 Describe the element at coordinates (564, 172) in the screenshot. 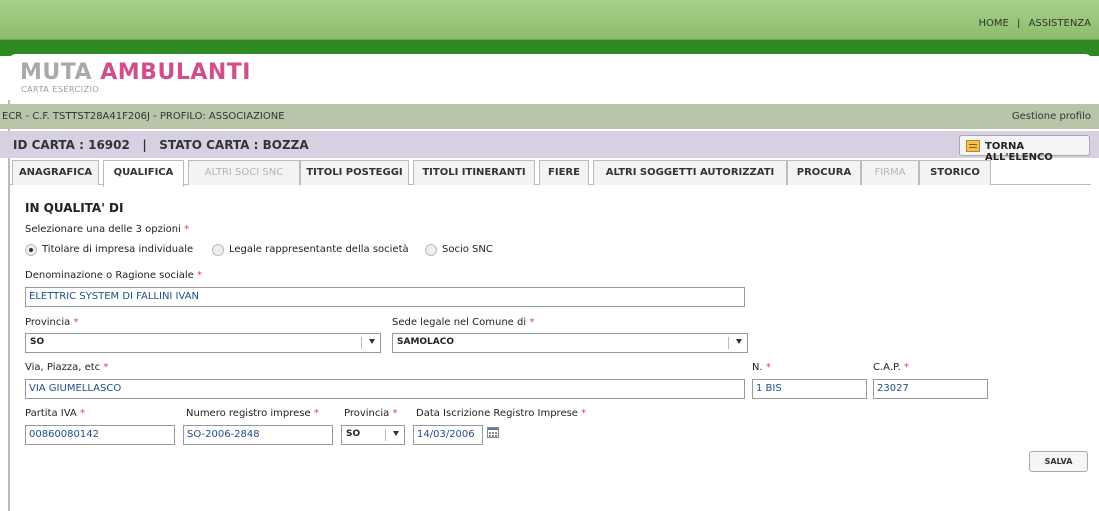

I see `tab-fiere: FIERE` at that location.